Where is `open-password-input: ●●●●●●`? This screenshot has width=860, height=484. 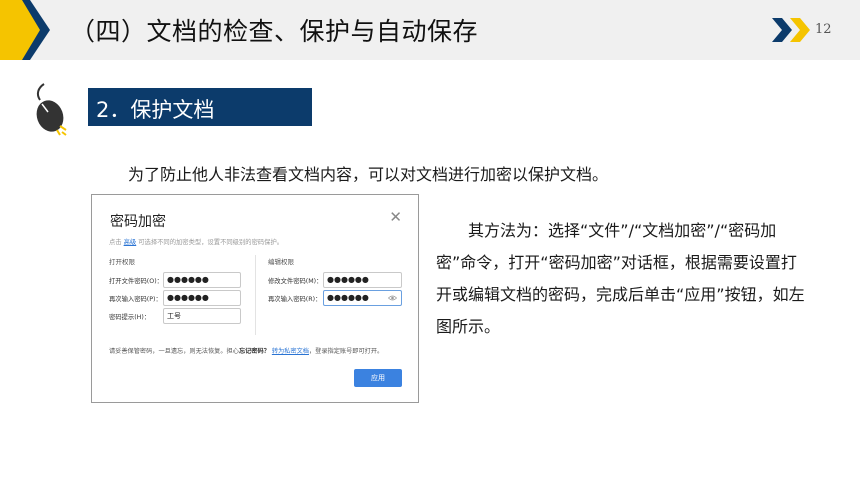
open-password-input: ●●●●●● is located at coordinates (202, 280).